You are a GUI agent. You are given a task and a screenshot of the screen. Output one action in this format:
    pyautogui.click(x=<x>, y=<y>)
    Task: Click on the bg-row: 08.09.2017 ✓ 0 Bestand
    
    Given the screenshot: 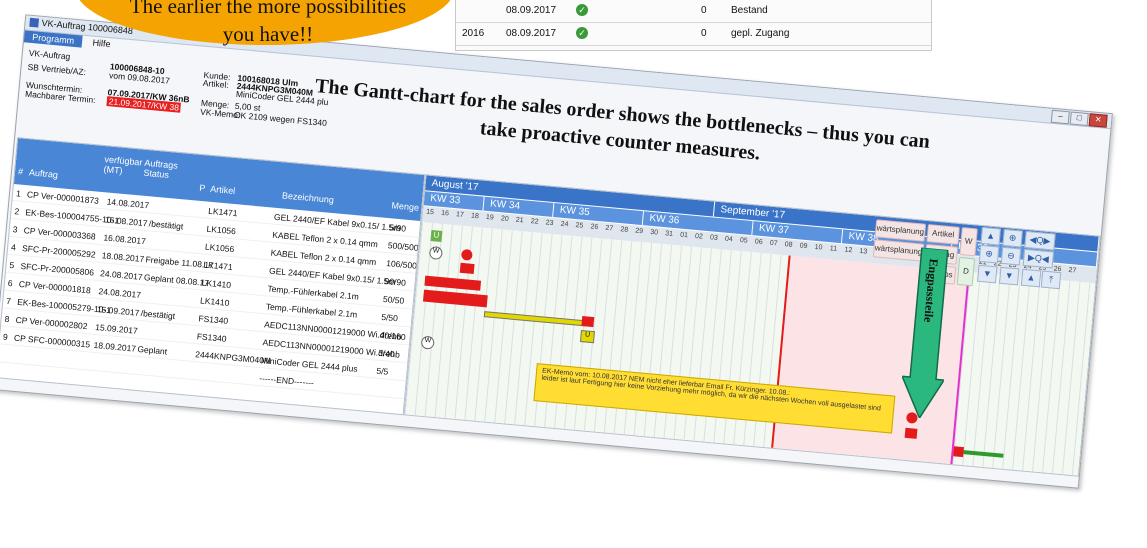 What is the action you would take?
    pyautogui.click(x=693, y=11)
    